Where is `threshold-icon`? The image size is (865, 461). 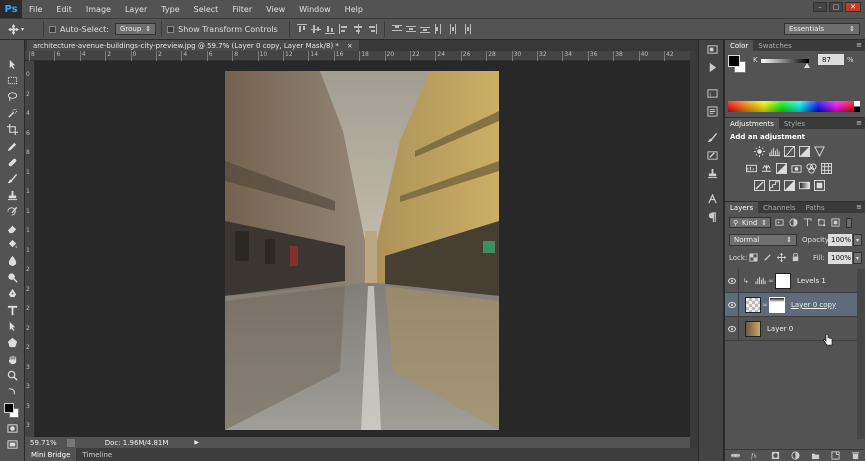
threshold-icon is located at coordinates (789, 185).